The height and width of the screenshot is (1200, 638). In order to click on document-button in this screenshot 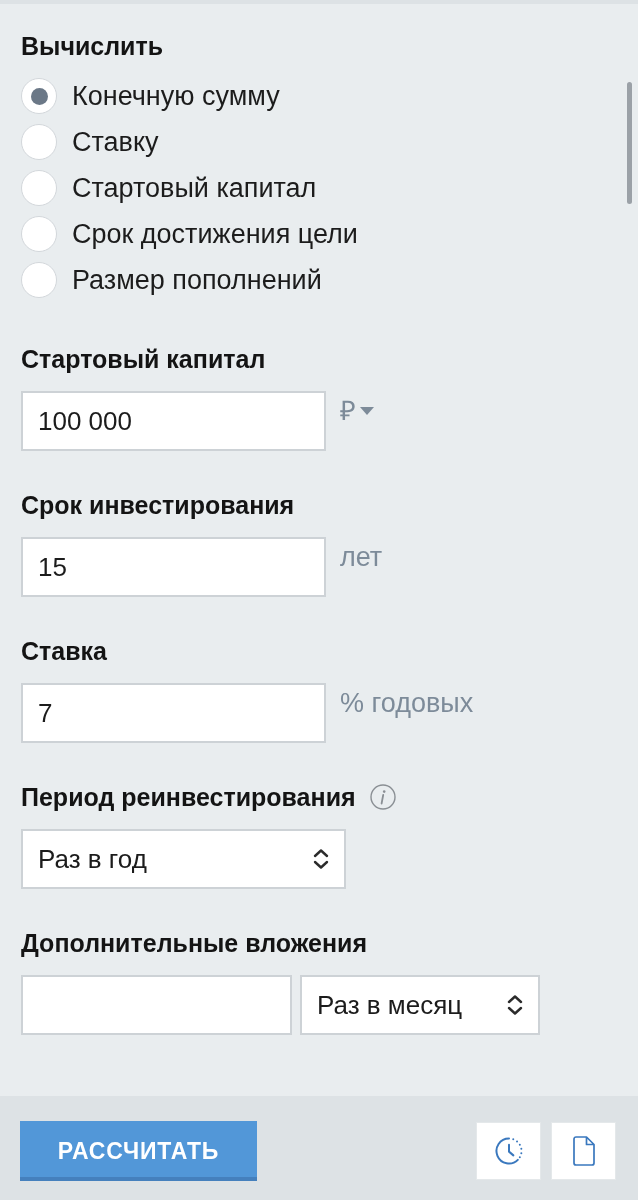, I will do `click(583, 1151)`.